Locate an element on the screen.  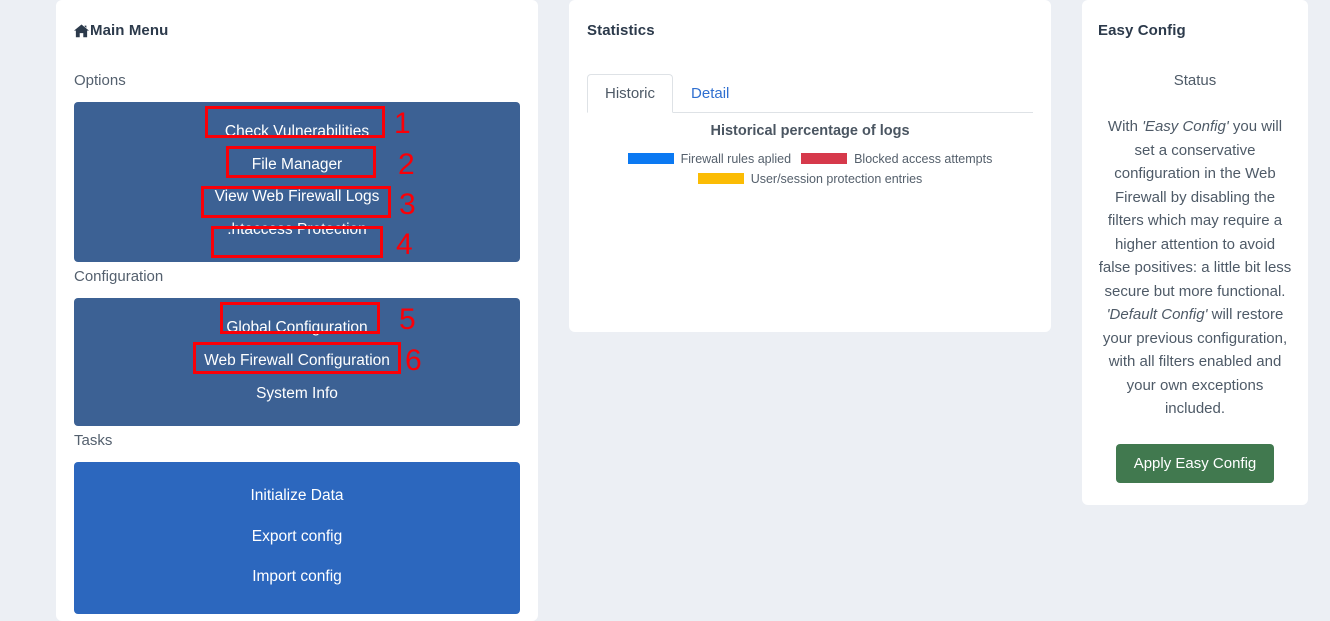
legend-swatch-red is located at coordinates (824, 158).